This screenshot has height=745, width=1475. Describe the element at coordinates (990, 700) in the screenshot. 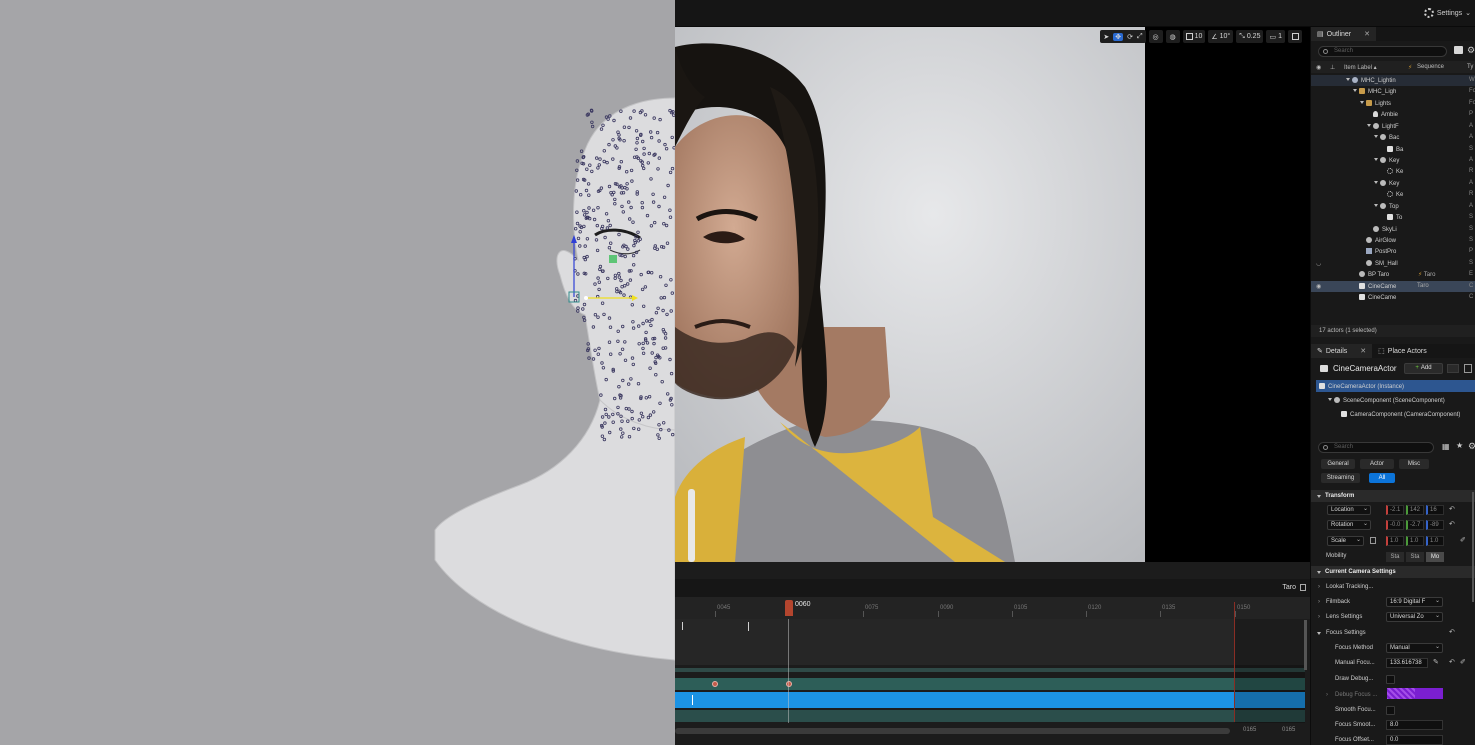

I see `camera-cut-track` at that location.